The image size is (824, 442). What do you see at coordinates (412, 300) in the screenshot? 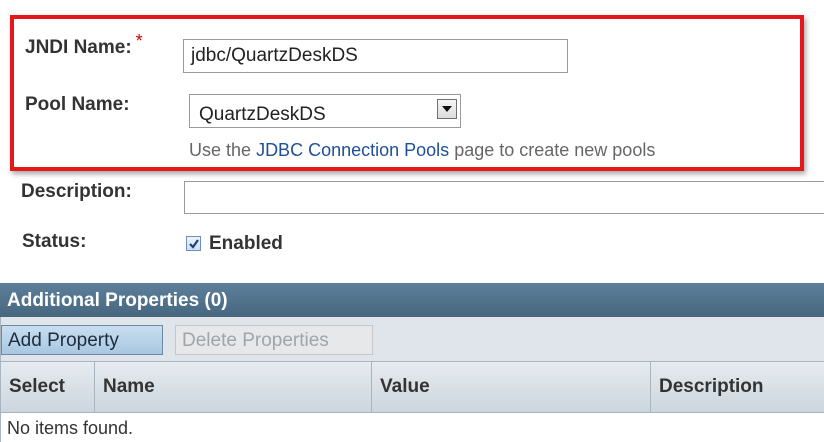
I see `additional-properties-title: Additional Properties (0)` at bounding box center [412, 300].